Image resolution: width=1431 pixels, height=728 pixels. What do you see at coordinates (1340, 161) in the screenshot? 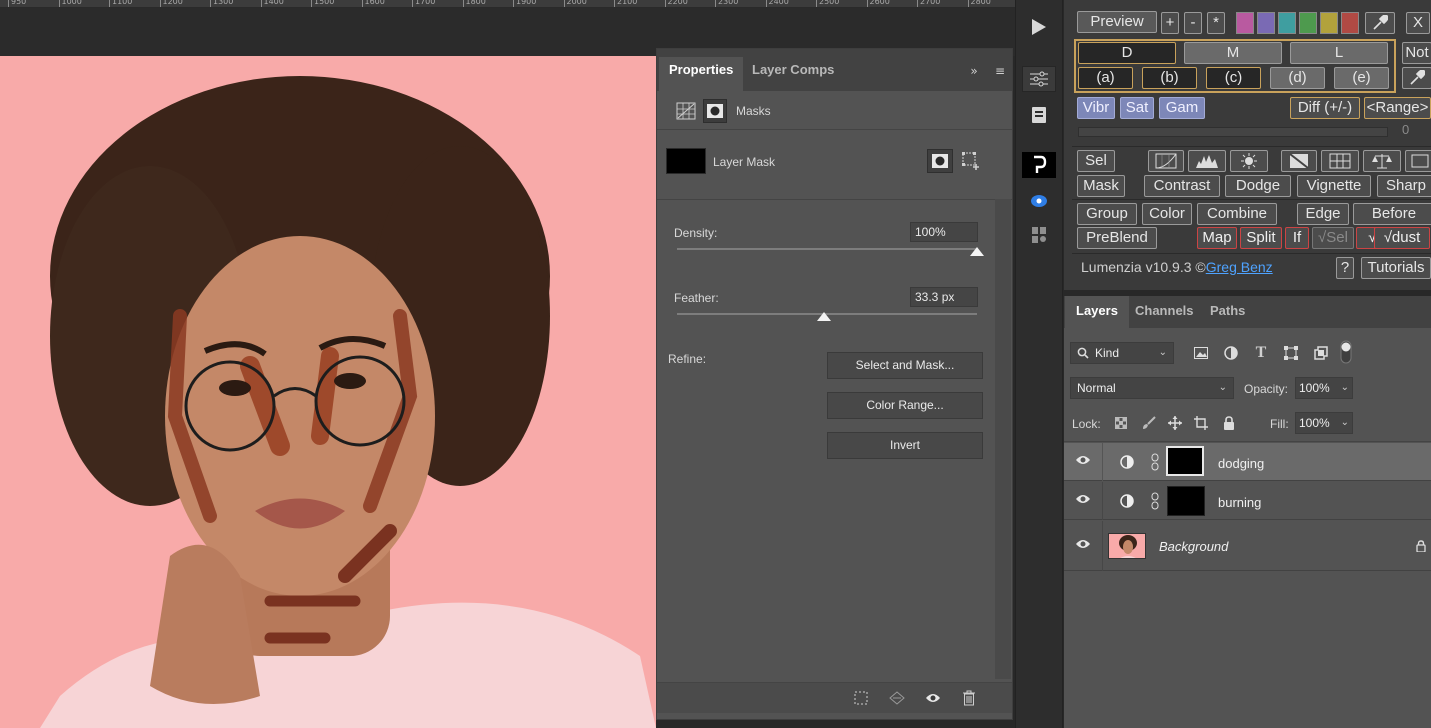
I see `grid-tones-icon` at bounding box center [1340, 161].